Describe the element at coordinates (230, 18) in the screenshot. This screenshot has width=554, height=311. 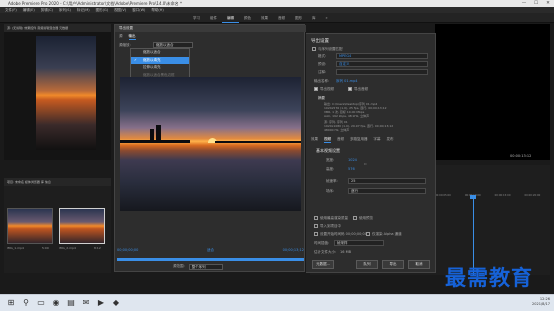
I see `workspace-tab: 编辑` at that location.